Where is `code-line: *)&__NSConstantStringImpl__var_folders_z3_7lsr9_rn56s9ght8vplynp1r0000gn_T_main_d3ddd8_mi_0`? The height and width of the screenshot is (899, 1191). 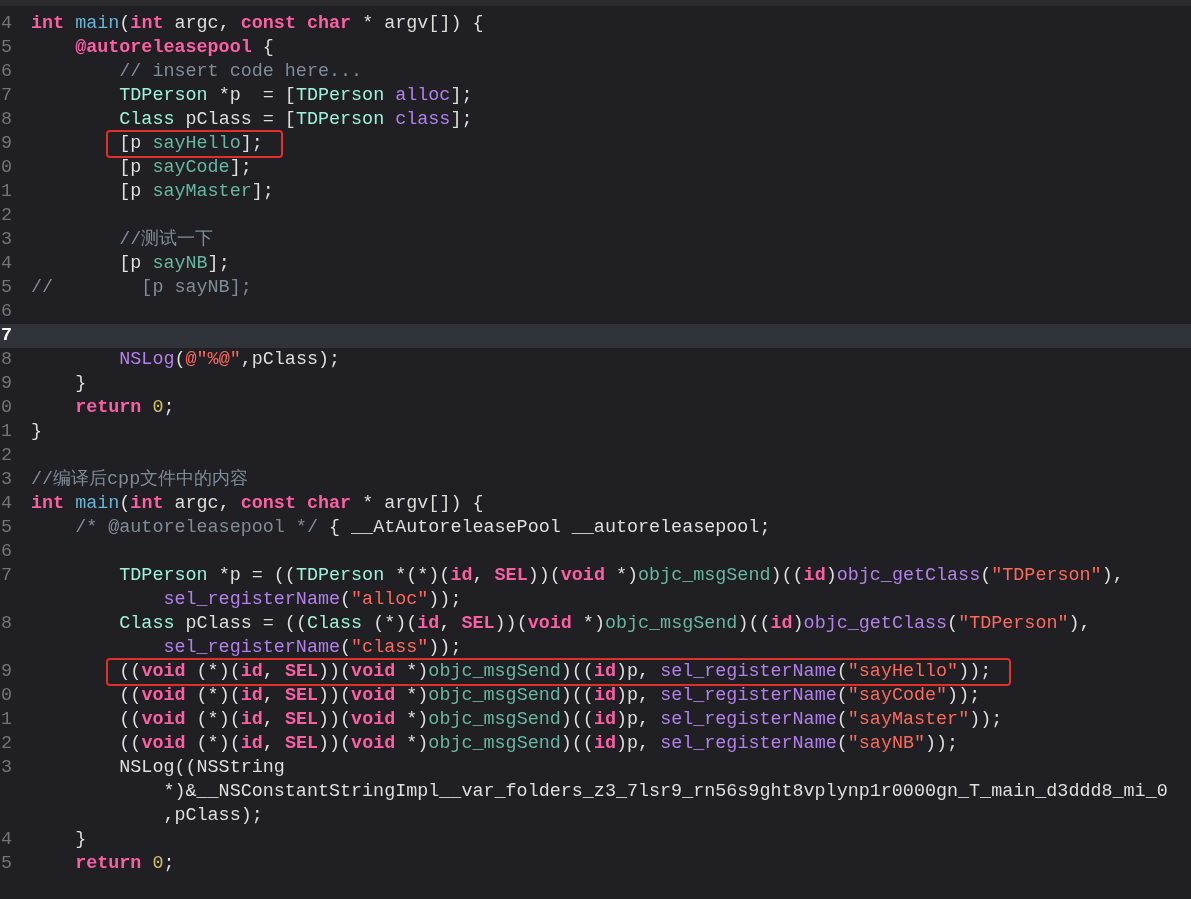 code-line: *)&__NSConstantStringImpl__var_folders_z3_7lsr9_rn56s9ght8vplynp1r0000gn_T_main_d3ddd8_mi_0 is located at coordinates (665, 792).